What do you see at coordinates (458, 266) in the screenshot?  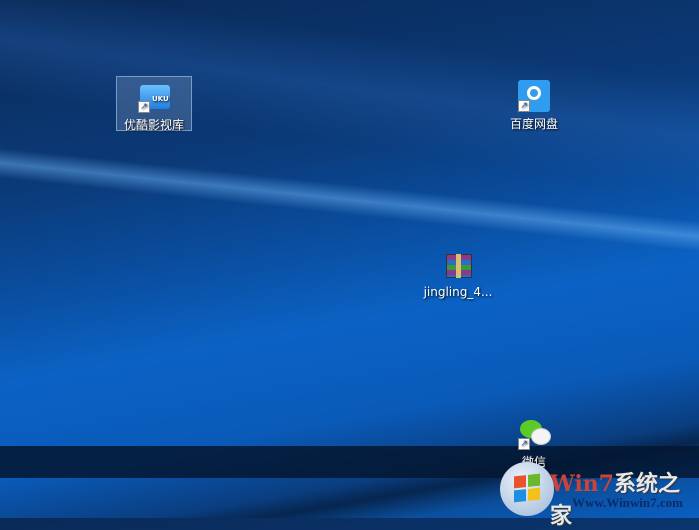 I see `winrar-archive-icon` at bounding box center [458, 266].